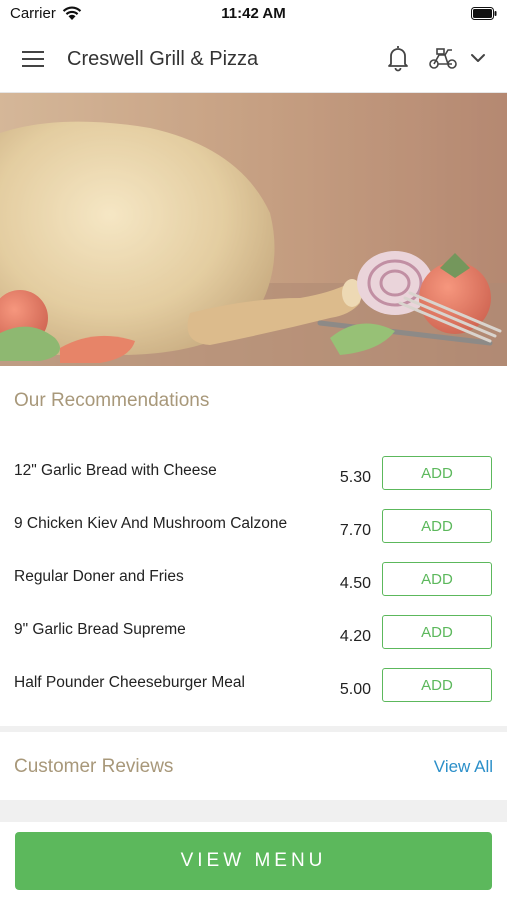 The width and height of the screenshot is (507, 900). I want to click on status-time: 11:42 AM, so click(253, 13).